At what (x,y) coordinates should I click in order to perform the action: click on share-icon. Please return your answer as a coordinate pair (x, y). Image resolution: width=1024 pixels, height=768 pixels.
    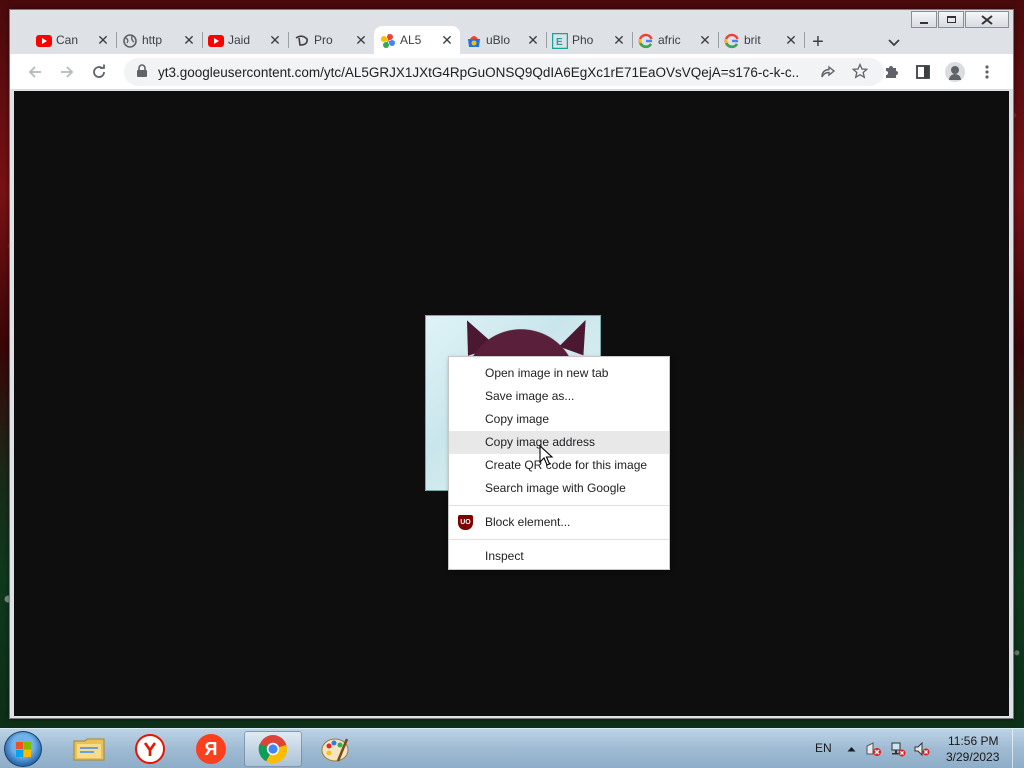
    Looking at the image, I should click on (828, 73).